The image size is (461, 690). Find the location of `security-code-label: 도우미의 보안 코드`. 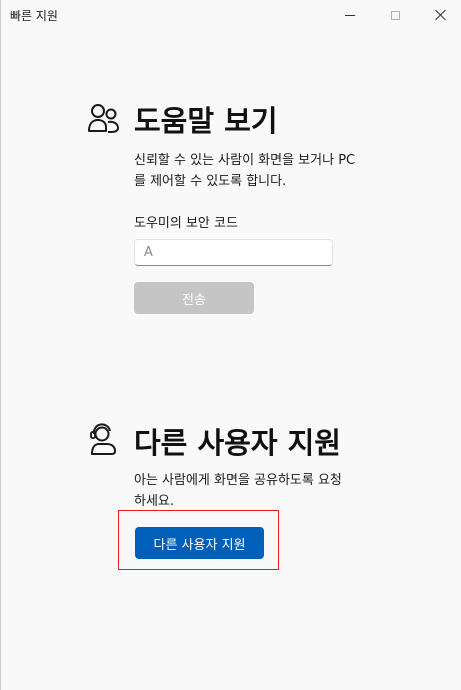

security-code-label: 도우미의 보안 코드 is located at coordinates (186, 223).